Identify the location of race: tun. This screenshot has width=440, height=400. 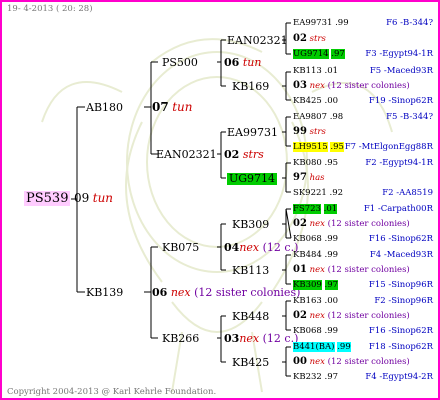
(182, 107).